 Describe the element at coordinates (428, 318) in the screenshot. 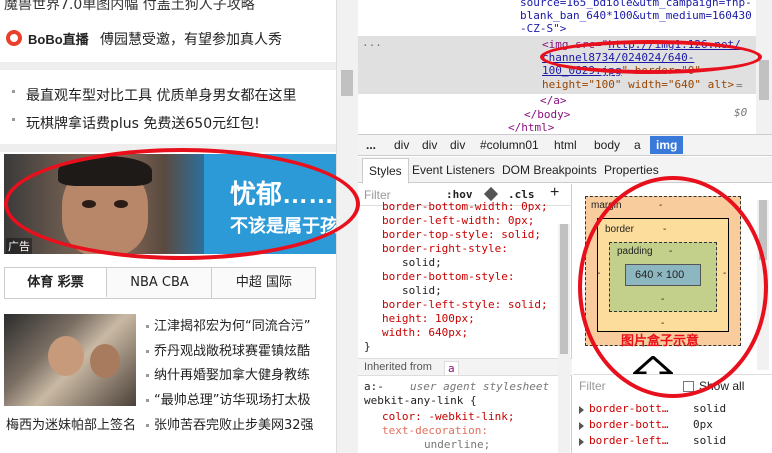

I see `css-declaration: height: 100px;` at that location.